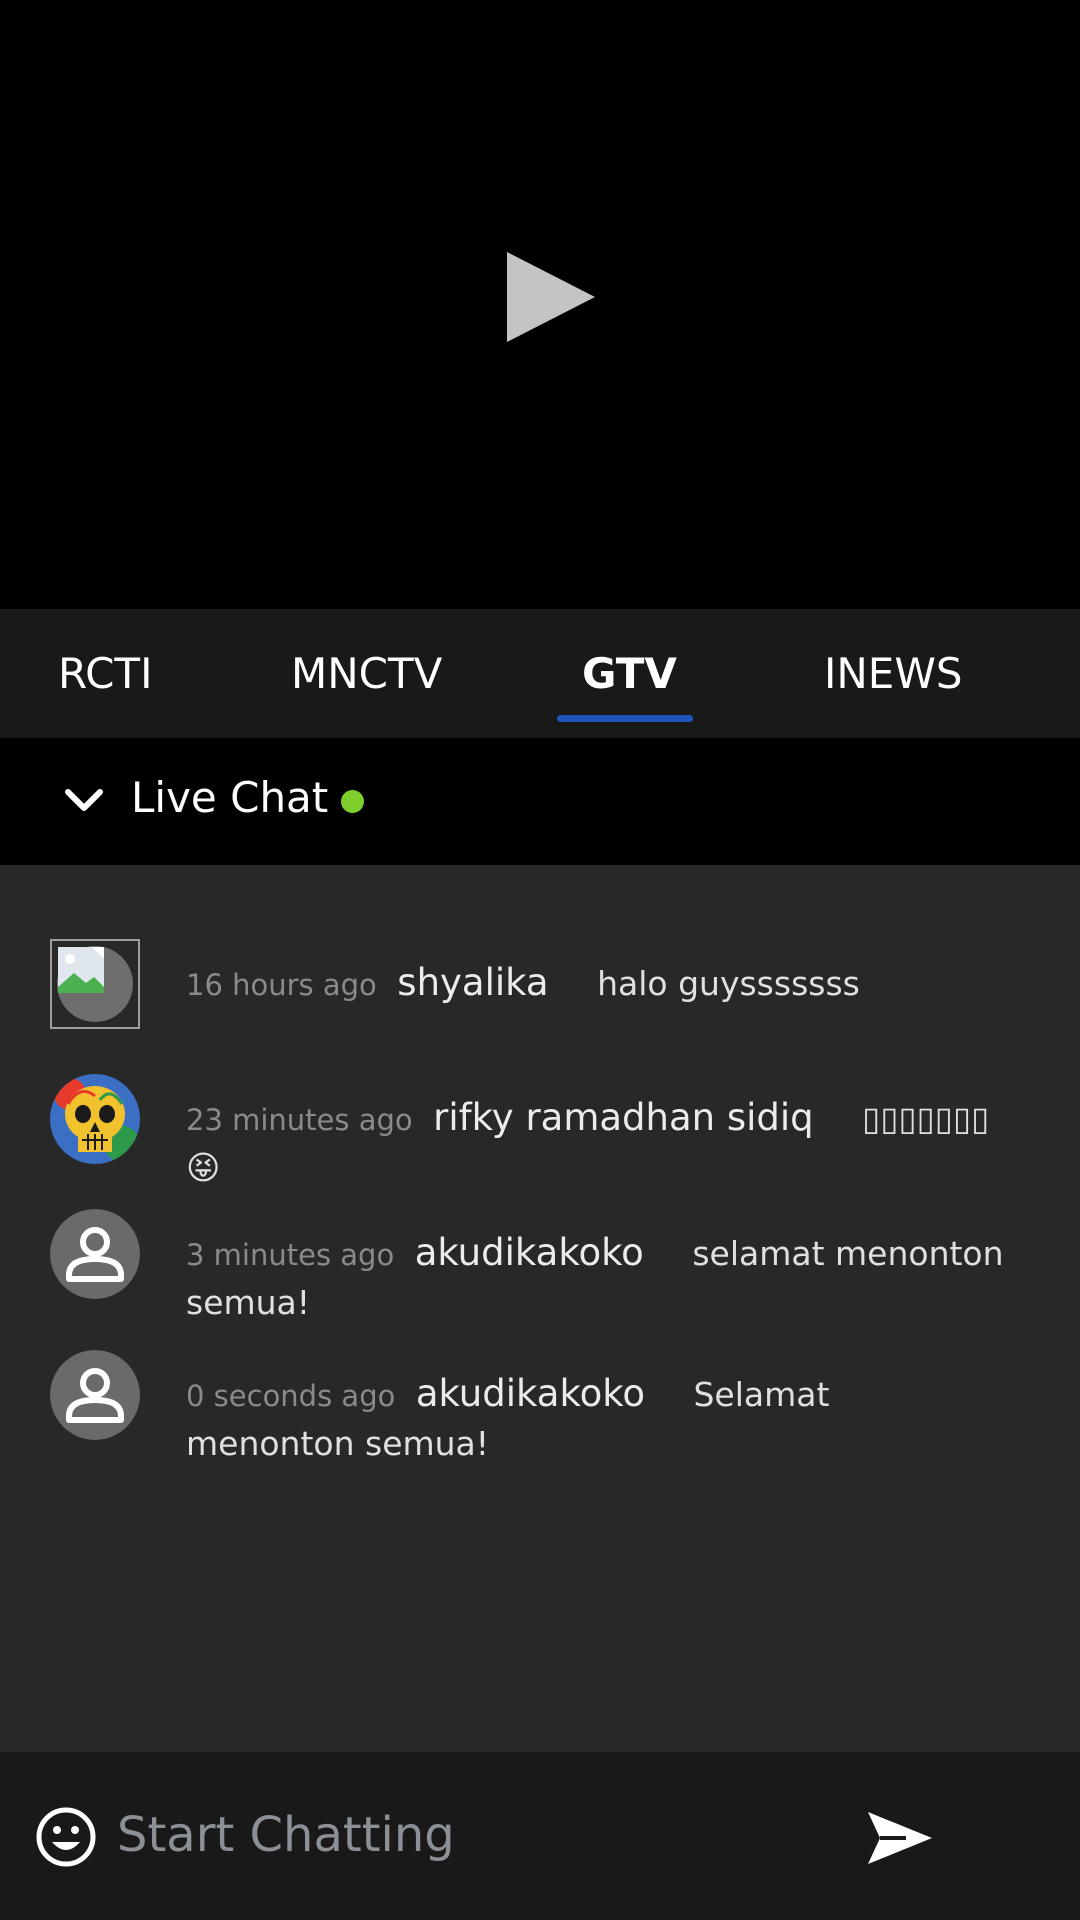  What do you see at coordinates (552, 297) in the screenshot?
I see `play-icon` at bounding box center [552, 297].